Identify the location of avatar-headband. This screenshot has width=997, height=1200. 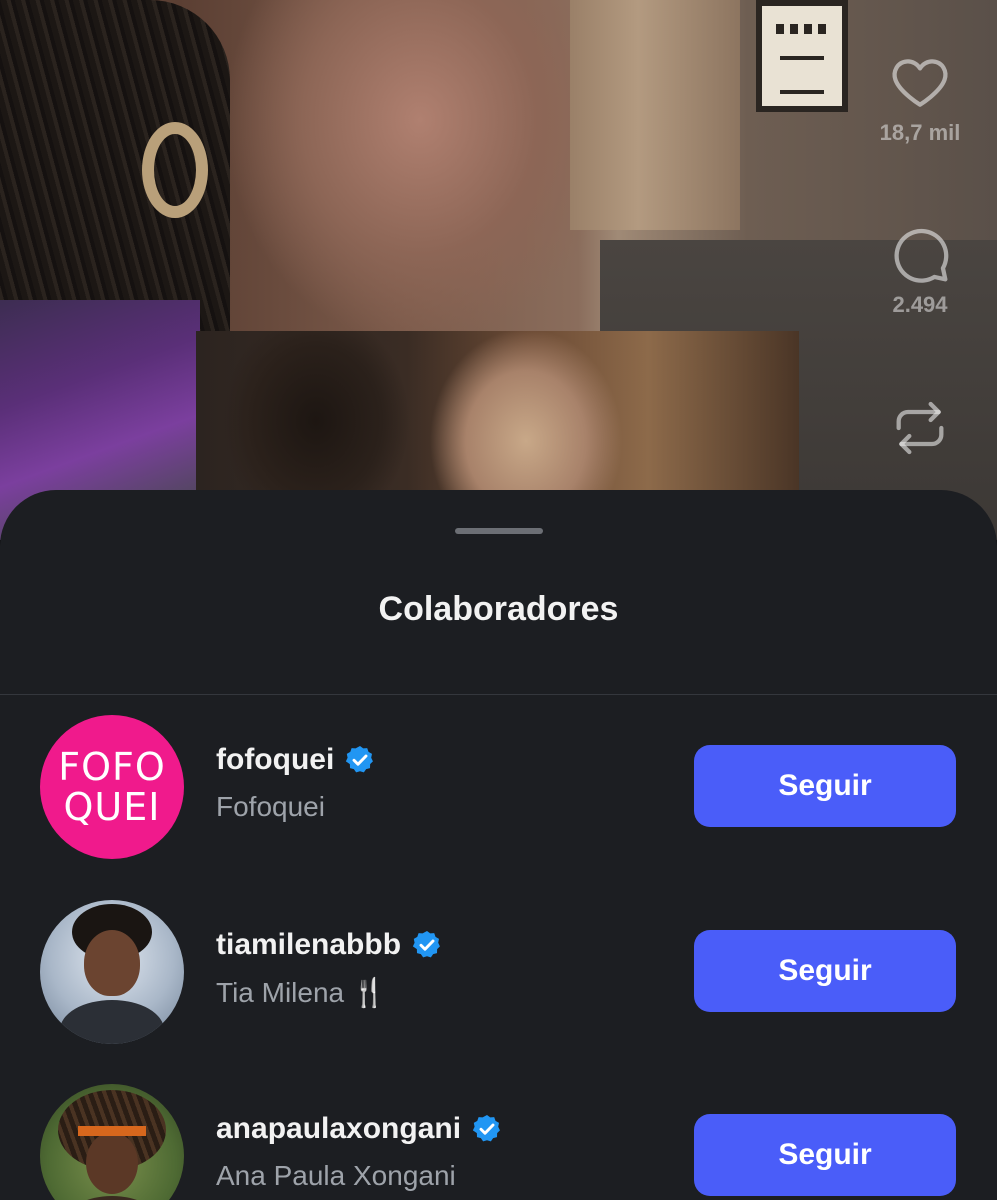
(112, 1131).